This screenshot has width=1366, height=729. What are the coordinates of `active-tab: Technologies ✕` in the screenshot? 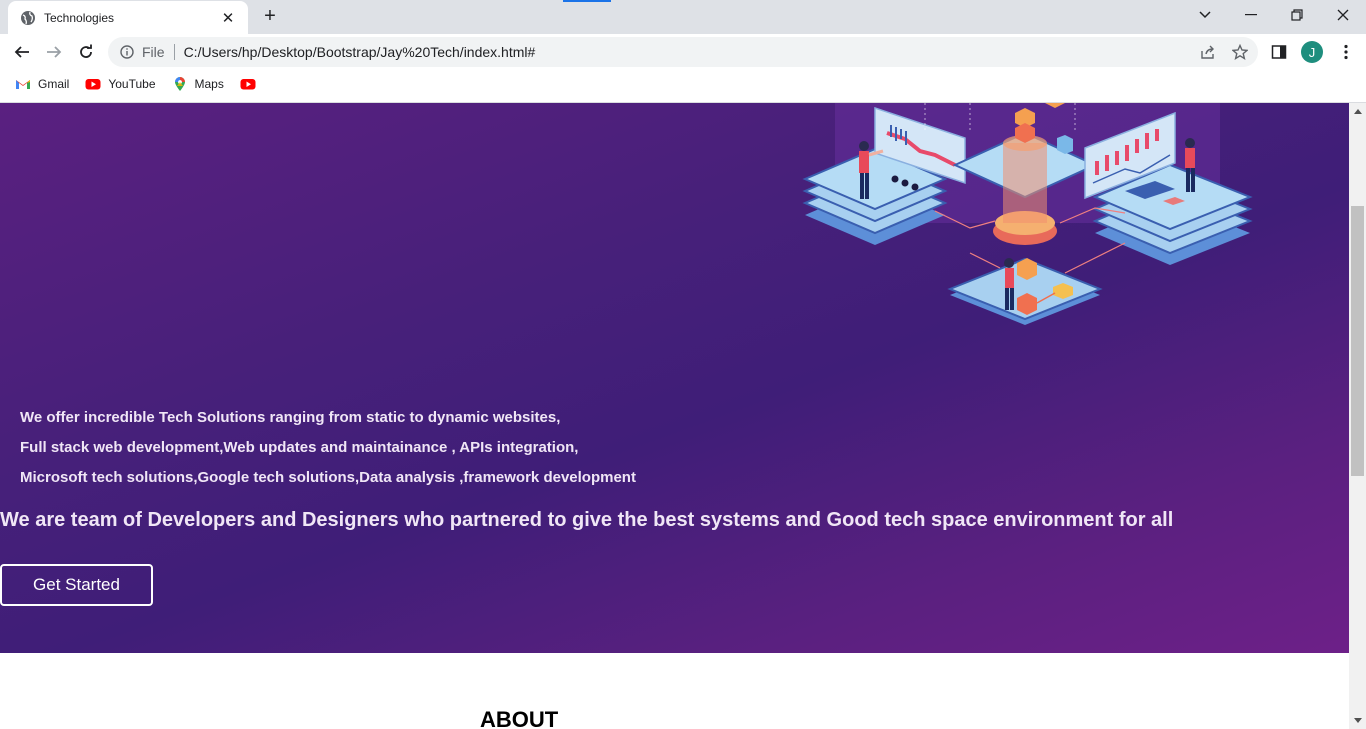 It's located at (128, 17).